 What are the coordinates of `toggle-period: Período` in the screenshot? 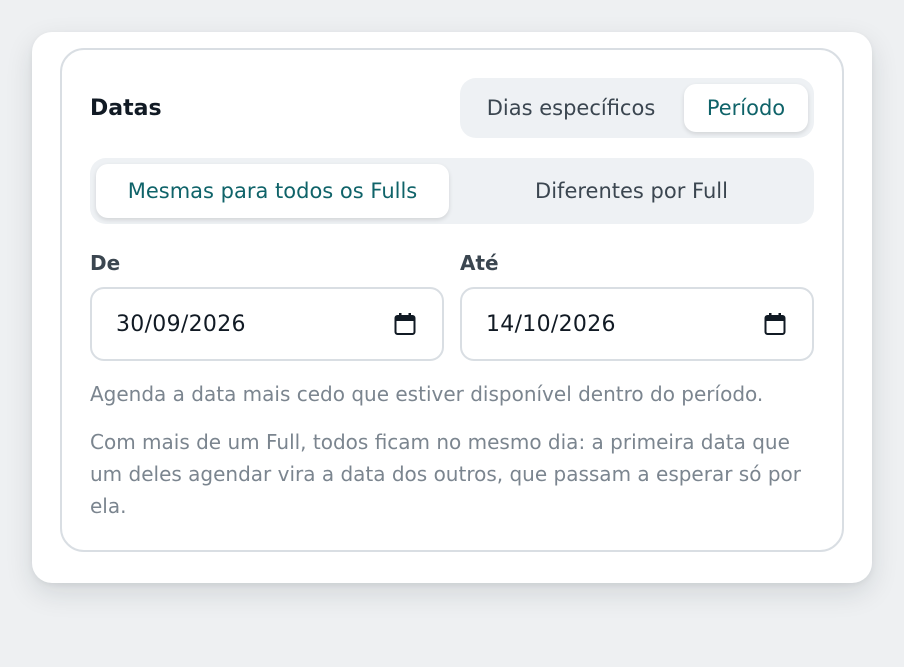 It's located at (746, 108).